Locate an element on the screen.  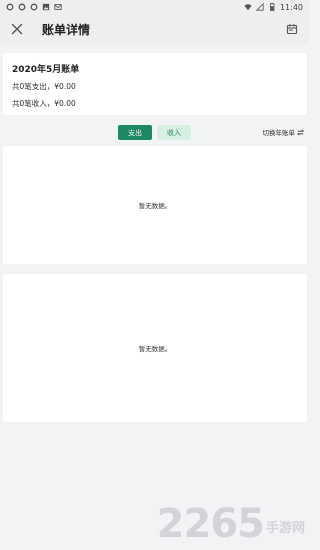
status-bar-right: 11:40 is located at coordinates (273, 7).